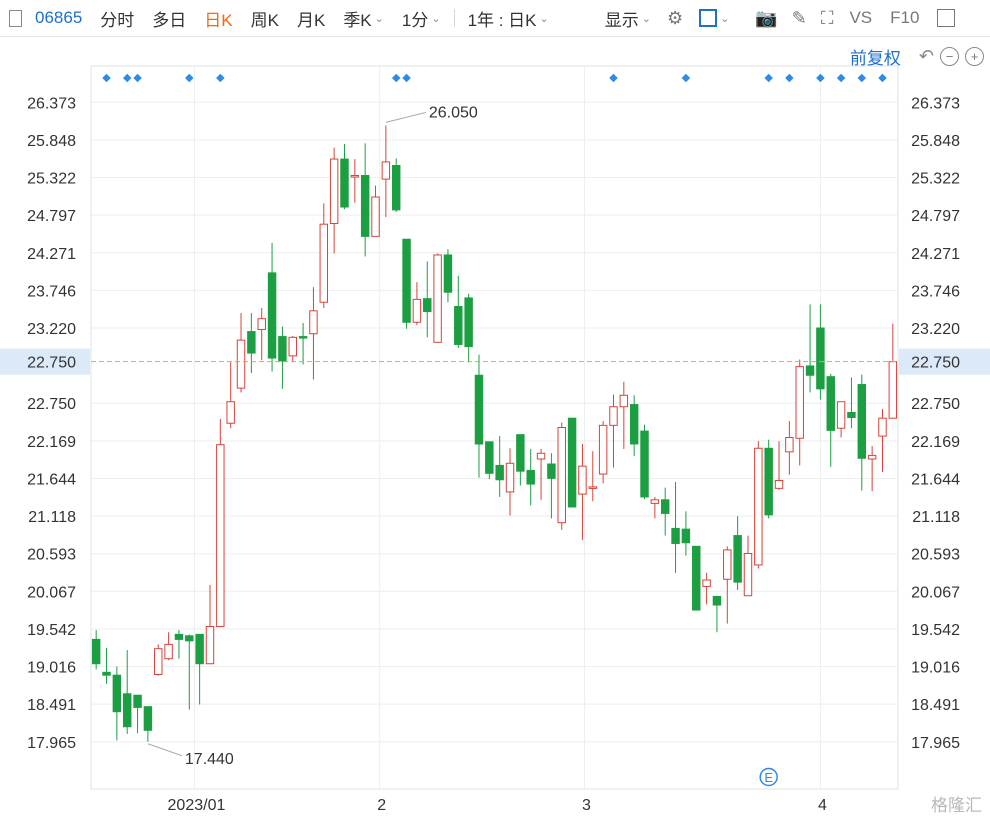  What do you see at coordinates (405, 117) in the screenshot?
I see `annotation-leader` at bounding box center [405, 117].